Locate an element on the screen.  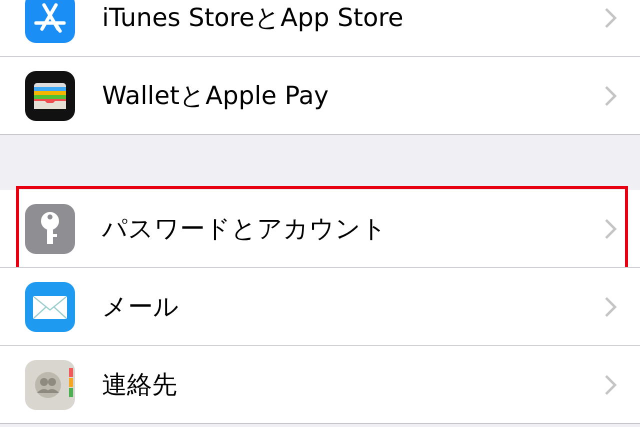
row-label: 連絡先 is located at coordinates (140, 385).